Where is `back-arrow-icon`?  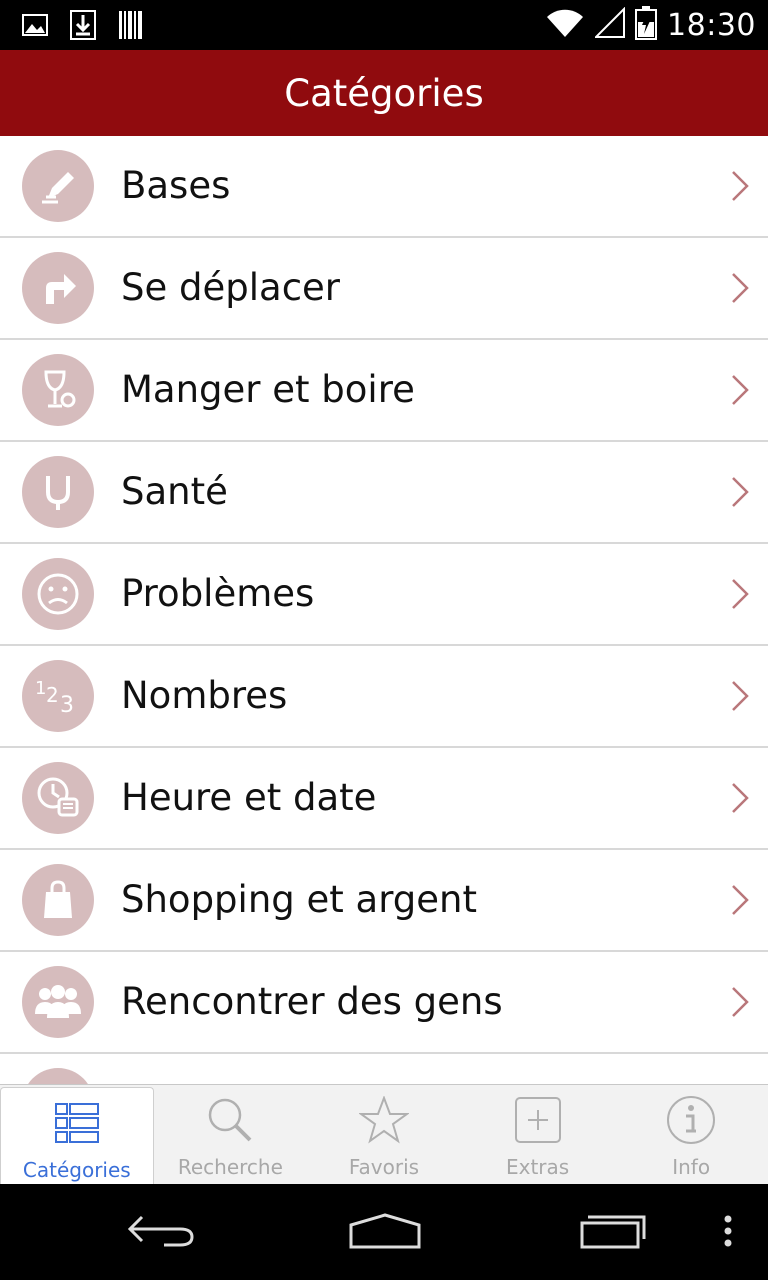 back-arrow-icon is located at coordinates (160, 1231).